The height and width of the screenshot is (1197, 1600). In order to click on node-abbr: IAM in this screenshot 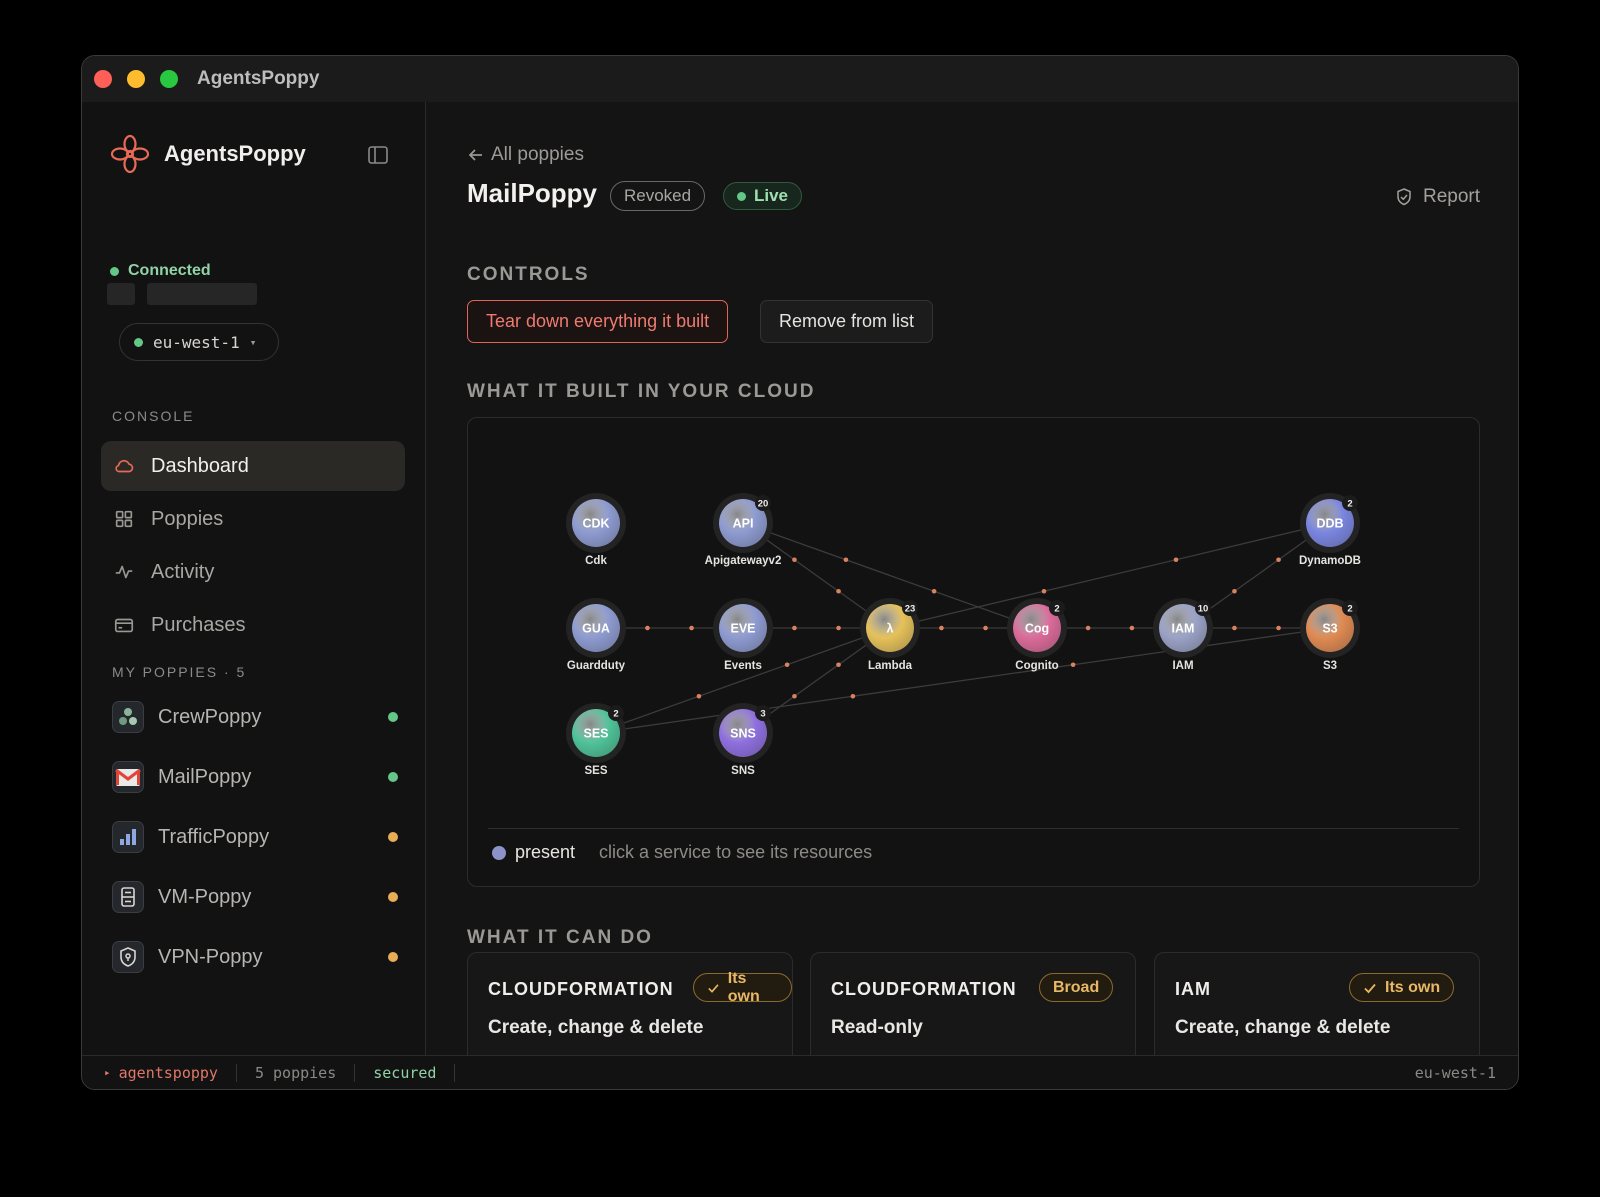, I will do `click(1183, 629)`.